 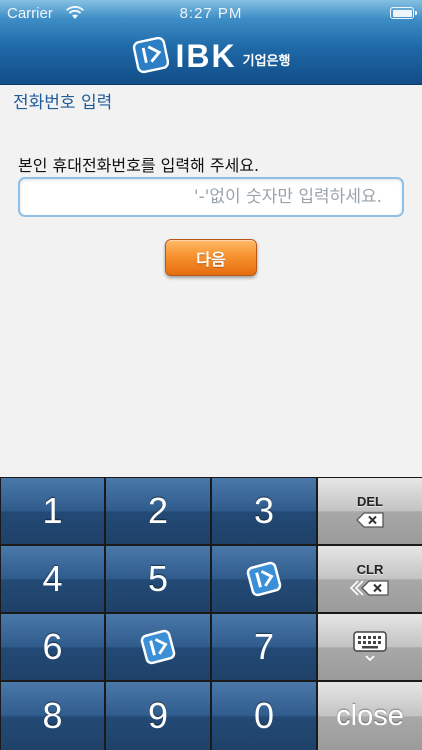 What do you see at coordinates (52, 716) in the screenshot?
I see `key-8: 8` at bounding box center [52, 716].